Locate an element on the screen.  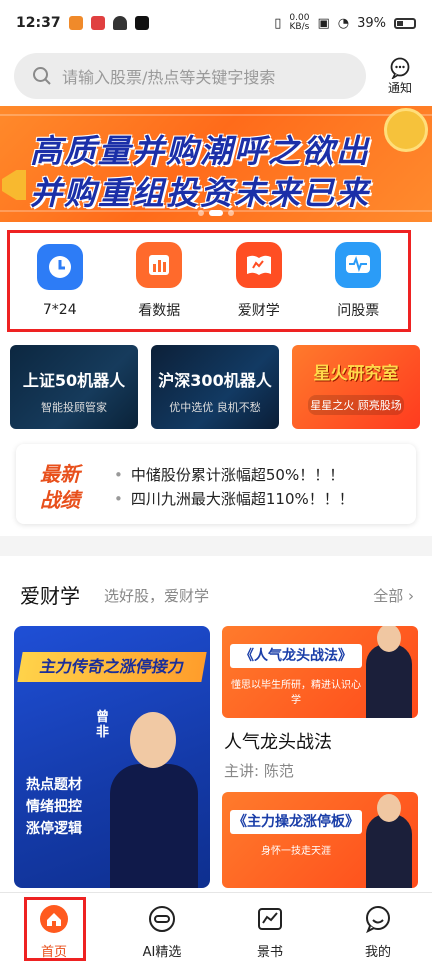
battery-percent: 39% is located at coordinates (371, 23).